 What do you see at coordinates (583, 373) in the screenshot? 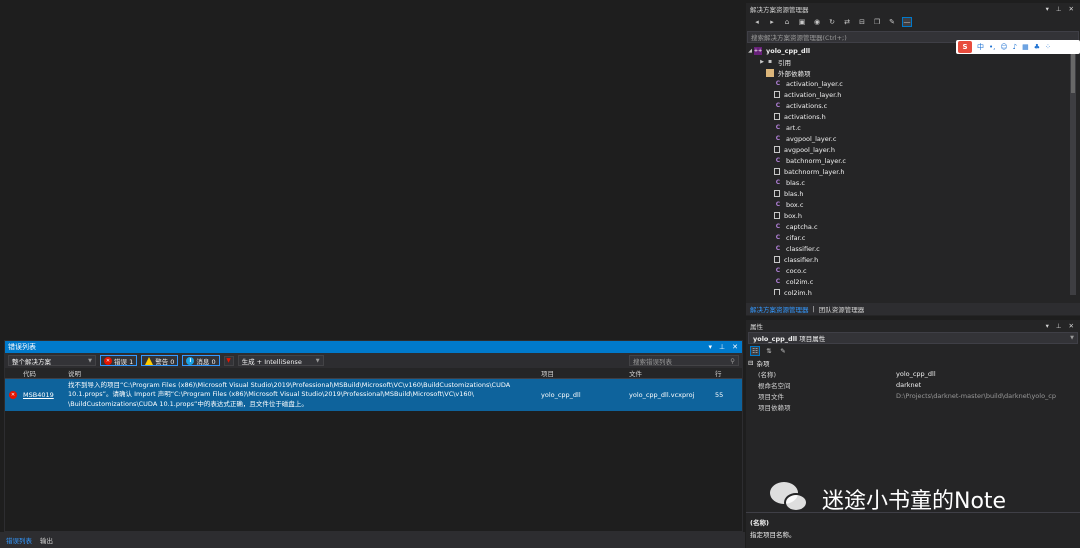
I see `column-project: 项目` at bounding box center [583, 373].